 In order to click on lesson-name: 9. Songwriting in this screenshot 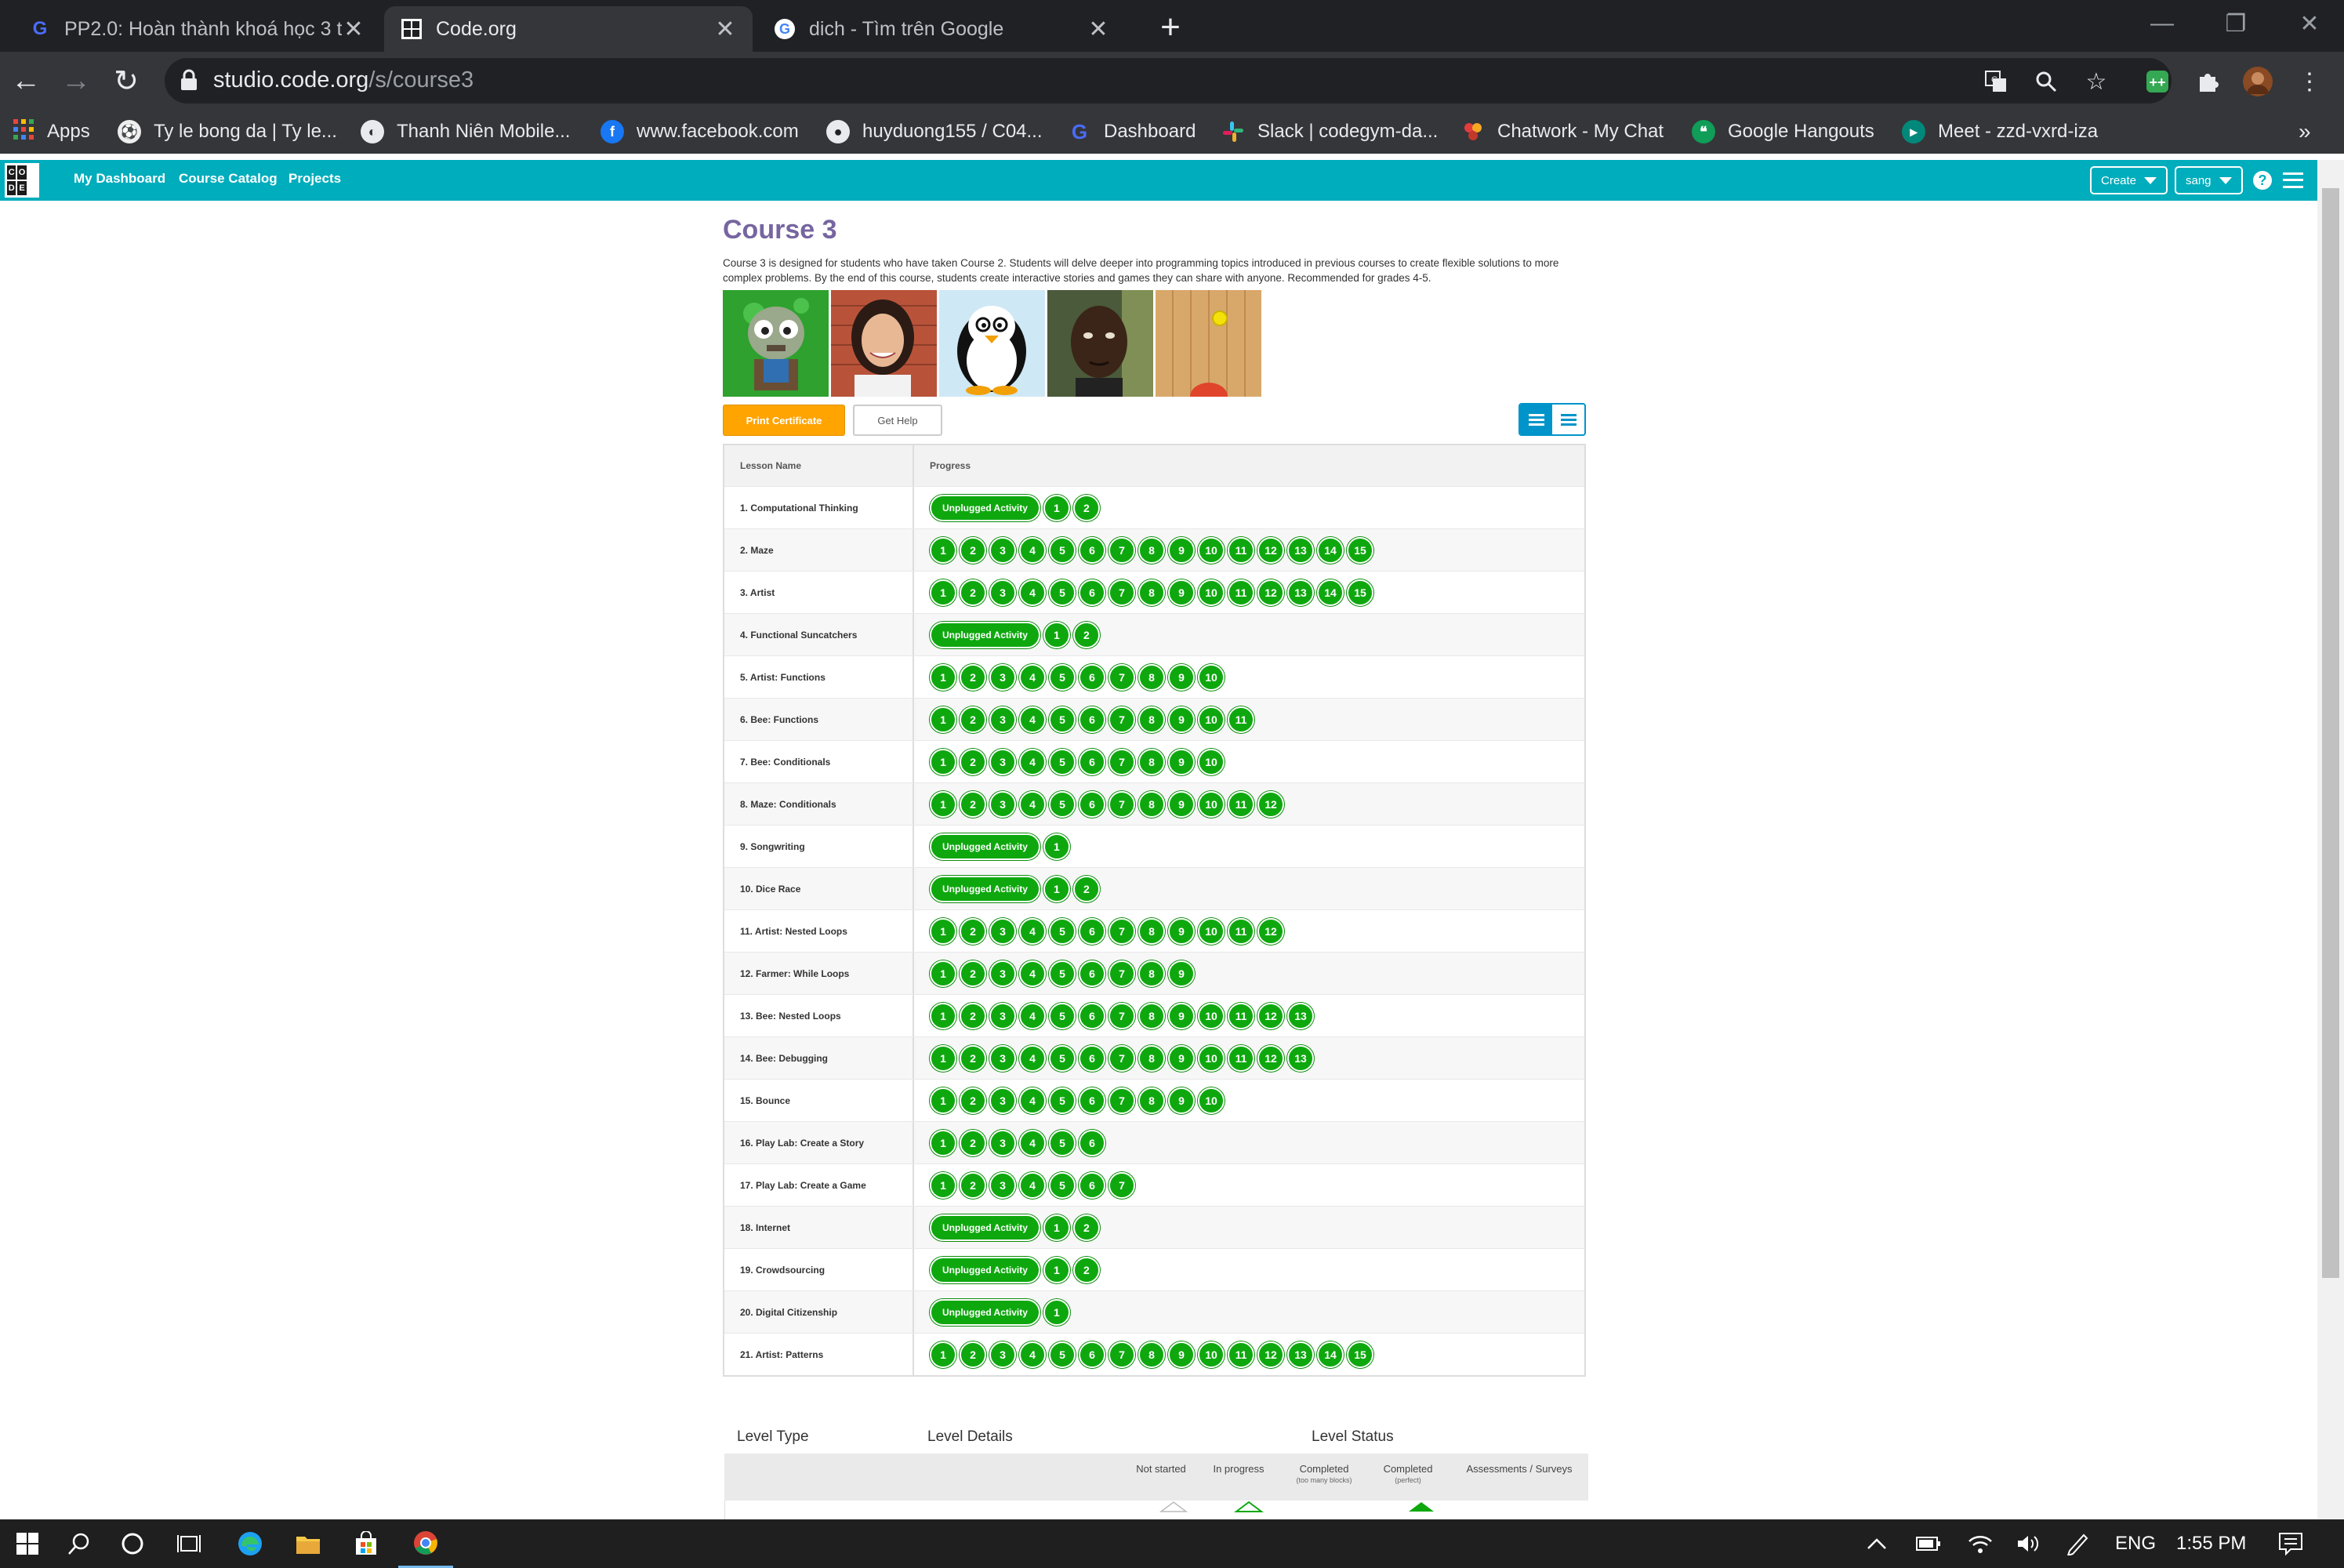, I will do `click(819, 846)`.